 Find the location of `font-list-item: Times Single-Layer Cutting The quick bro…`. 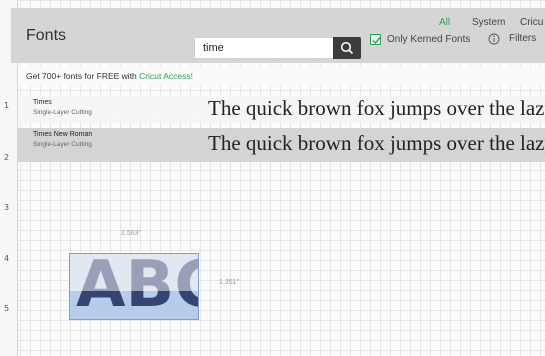

font-list-item: Times Single-Layer Cutting The quick bro… is located at coordinates (281, 109).